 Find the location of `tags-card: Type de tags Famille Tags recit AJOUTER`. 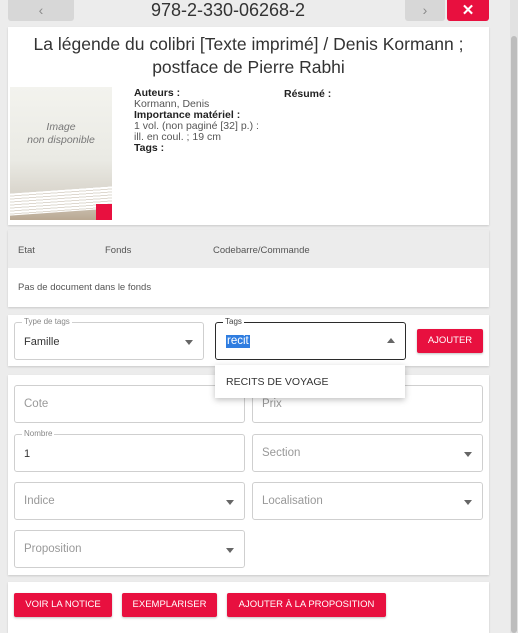

tags-card: Type de tags Famille Tags recit AJOUTER is located at coordinates (248, 340).